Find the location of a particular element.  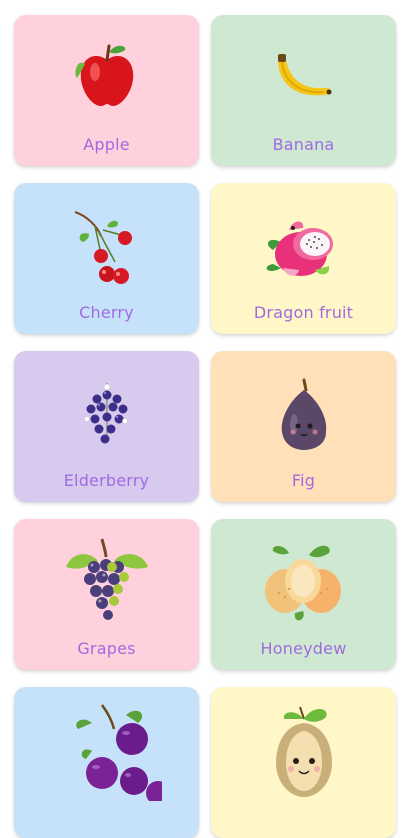

card-apple: Apple is located at coordinates (106, 90).